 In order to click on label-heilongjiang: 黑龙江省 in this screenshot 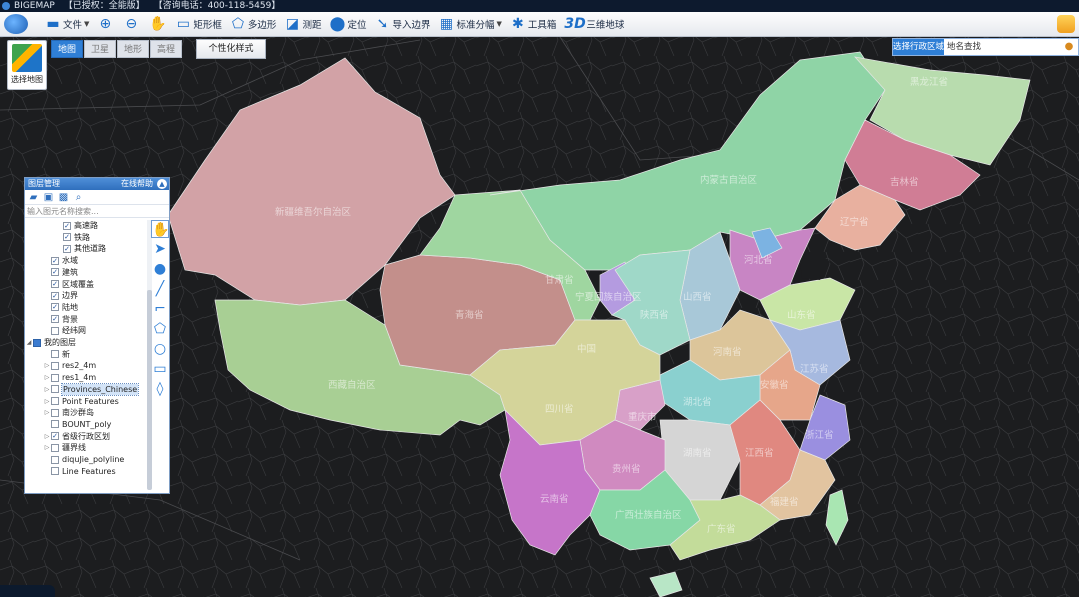, I will do `click(929, 82)`.